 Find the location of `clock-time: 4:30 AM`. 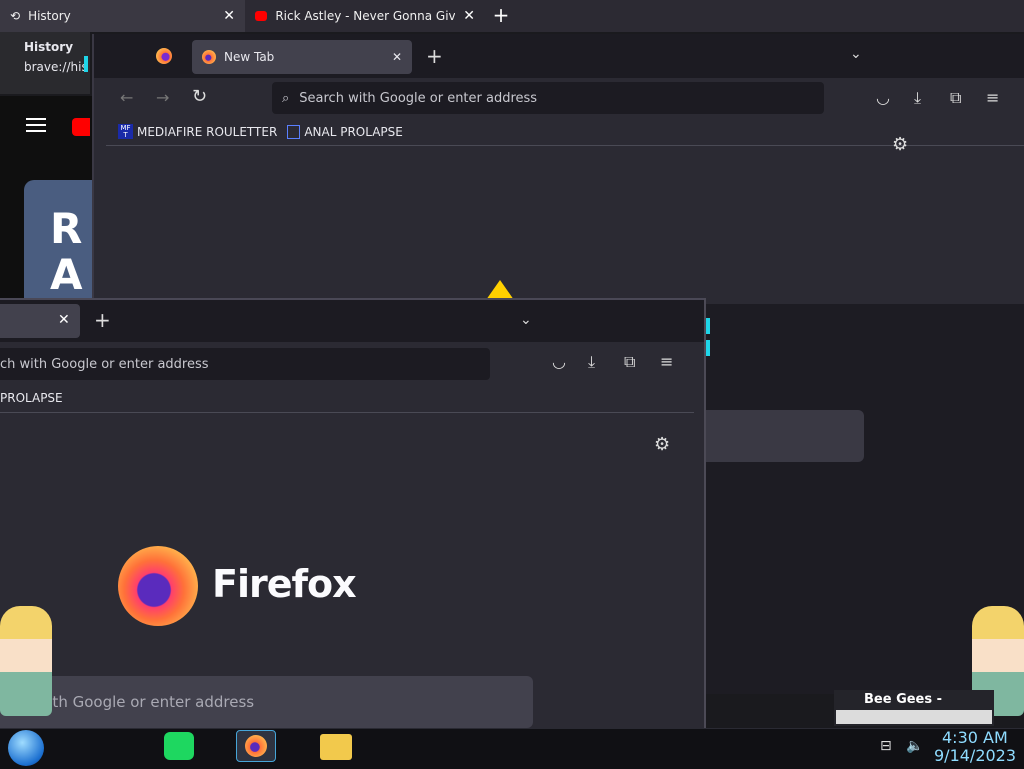

clock-time: 4:30 AM is located at coordinates (975, 737).